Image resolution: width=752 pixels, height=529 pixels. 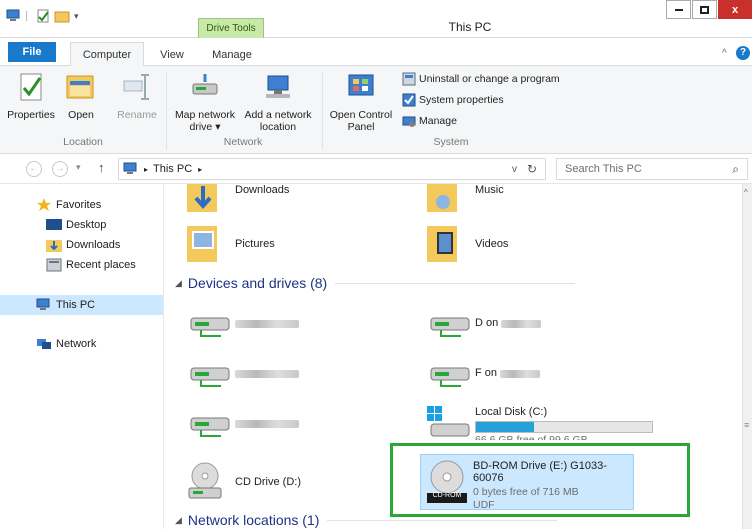 I want to click on close-icon: x, so click(x=735, y=9).